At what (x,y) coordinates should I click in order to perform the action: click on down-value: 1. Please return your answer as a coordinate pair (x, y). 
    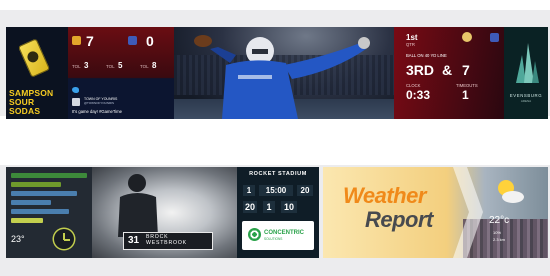
    Looking at the image, I should click on (269, 207).